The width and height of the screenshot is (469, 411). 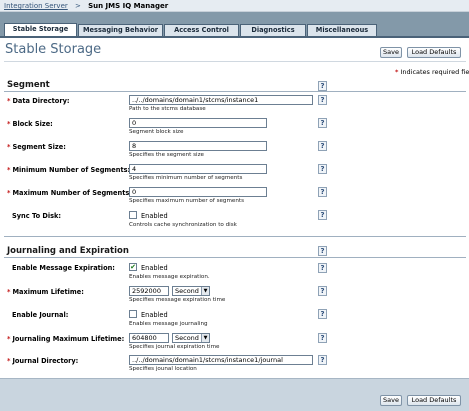 I want to click on max-lifetime-help: Specifies message expiration time, so click(x=177, y=300).